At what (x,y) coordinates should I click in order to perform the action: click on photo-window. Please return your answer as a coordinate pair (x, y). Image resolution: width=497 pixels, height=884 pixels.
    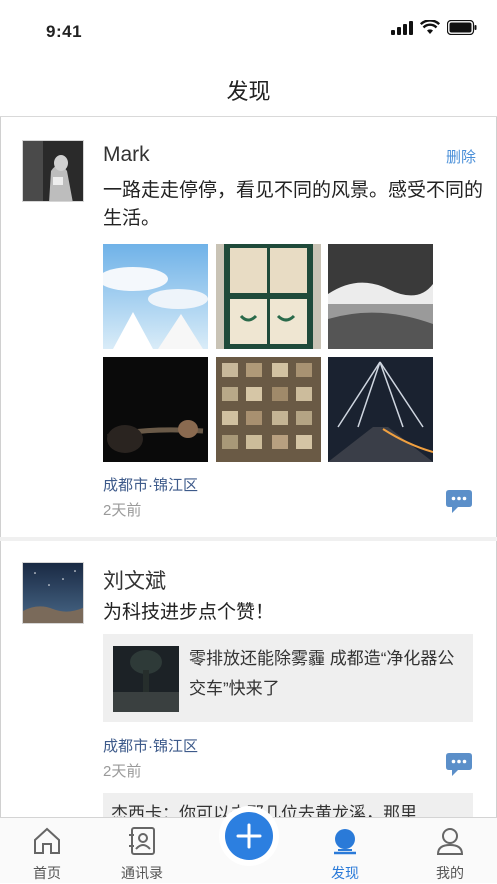
    Looking at the image, I should click on (268, 296).